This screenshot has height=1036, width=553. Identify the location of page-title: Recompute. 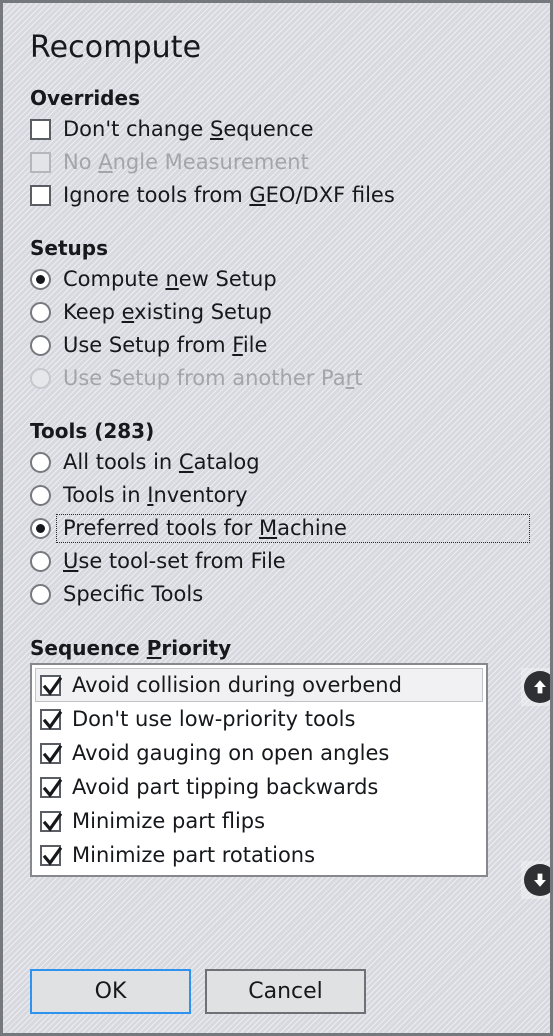
(116, 47).